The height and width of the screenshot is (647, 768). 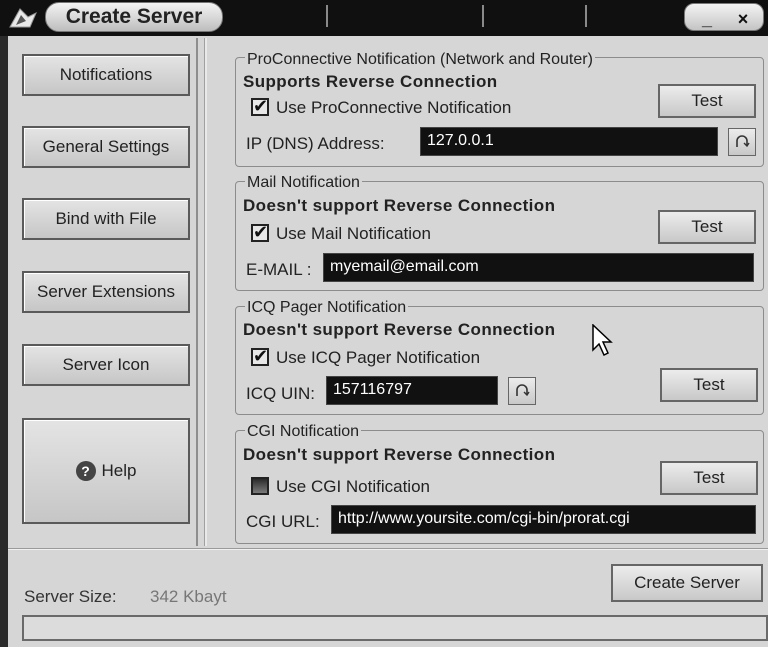 I want to click on proconnective-support-text: Supports Reverse Connection, so click(x=370, y=81).